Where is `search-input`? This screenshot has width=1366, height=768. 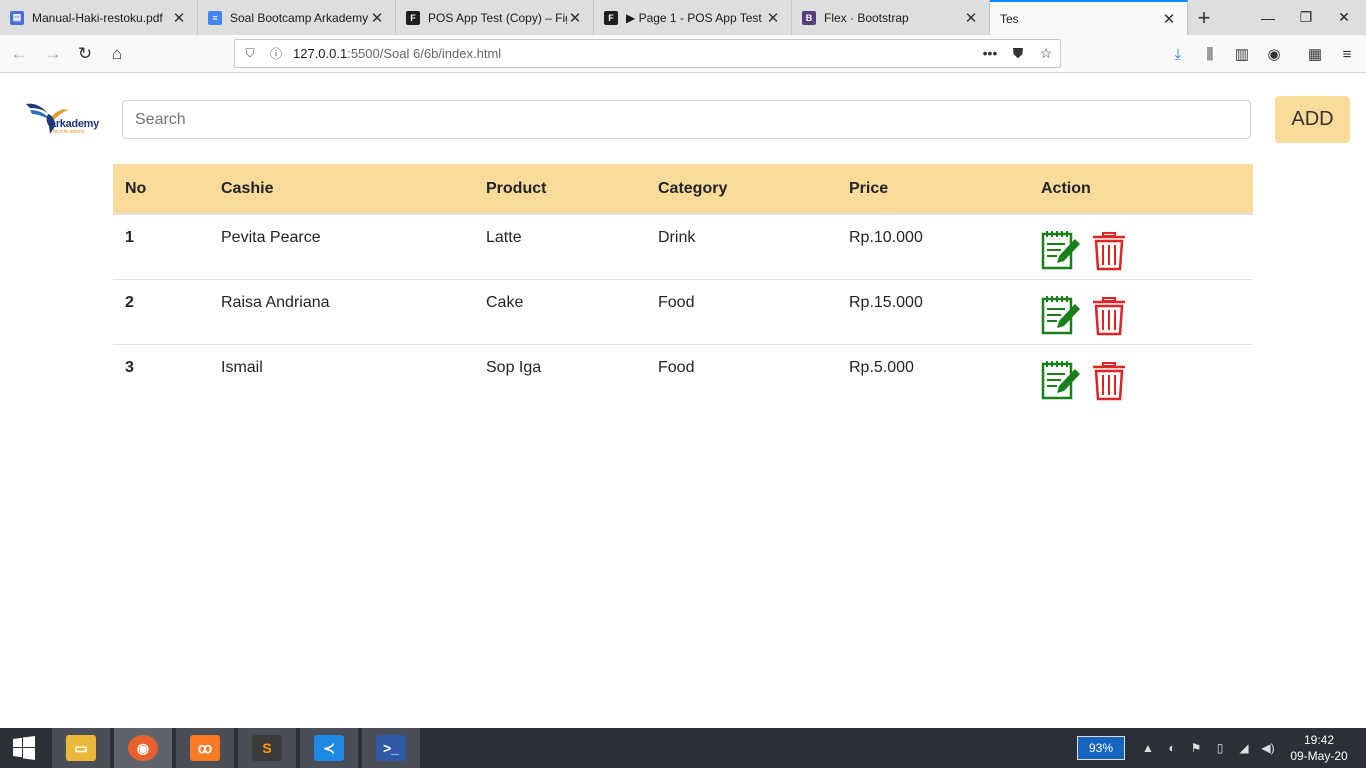 search-input is located at coordinates (686, 119).